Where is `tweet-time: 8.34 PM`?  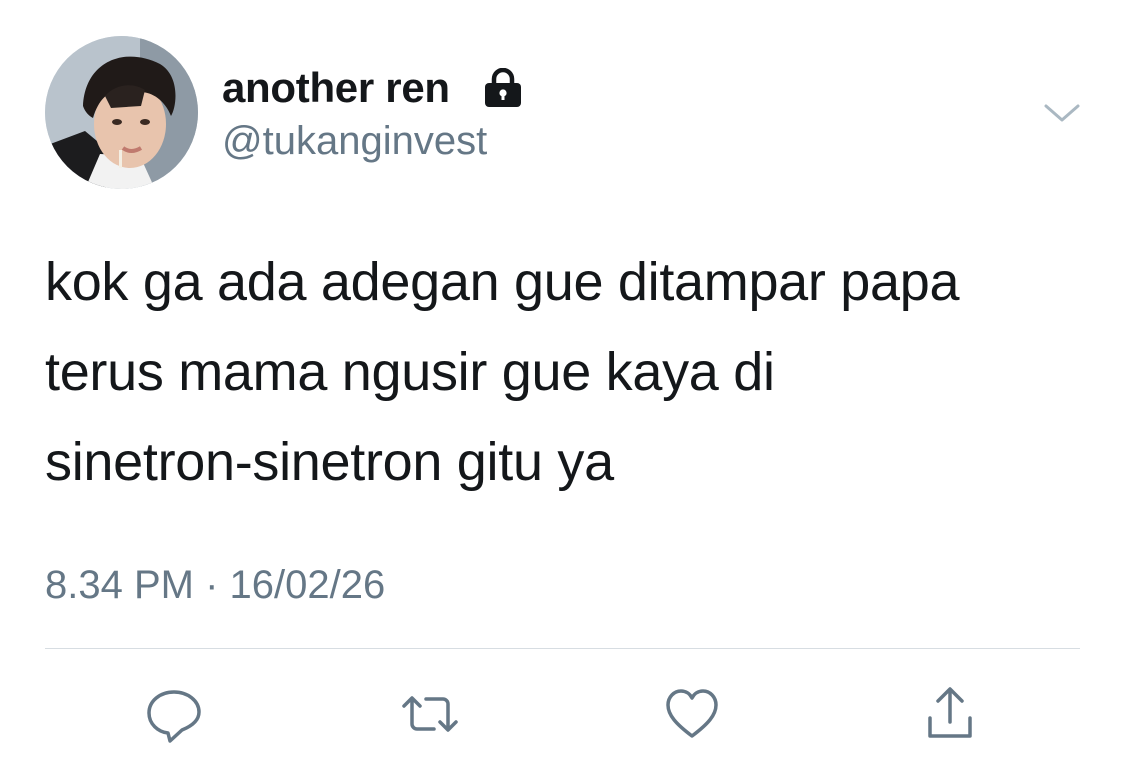
tweet-time: 8.34 PM is located at coordinates (119, 585).